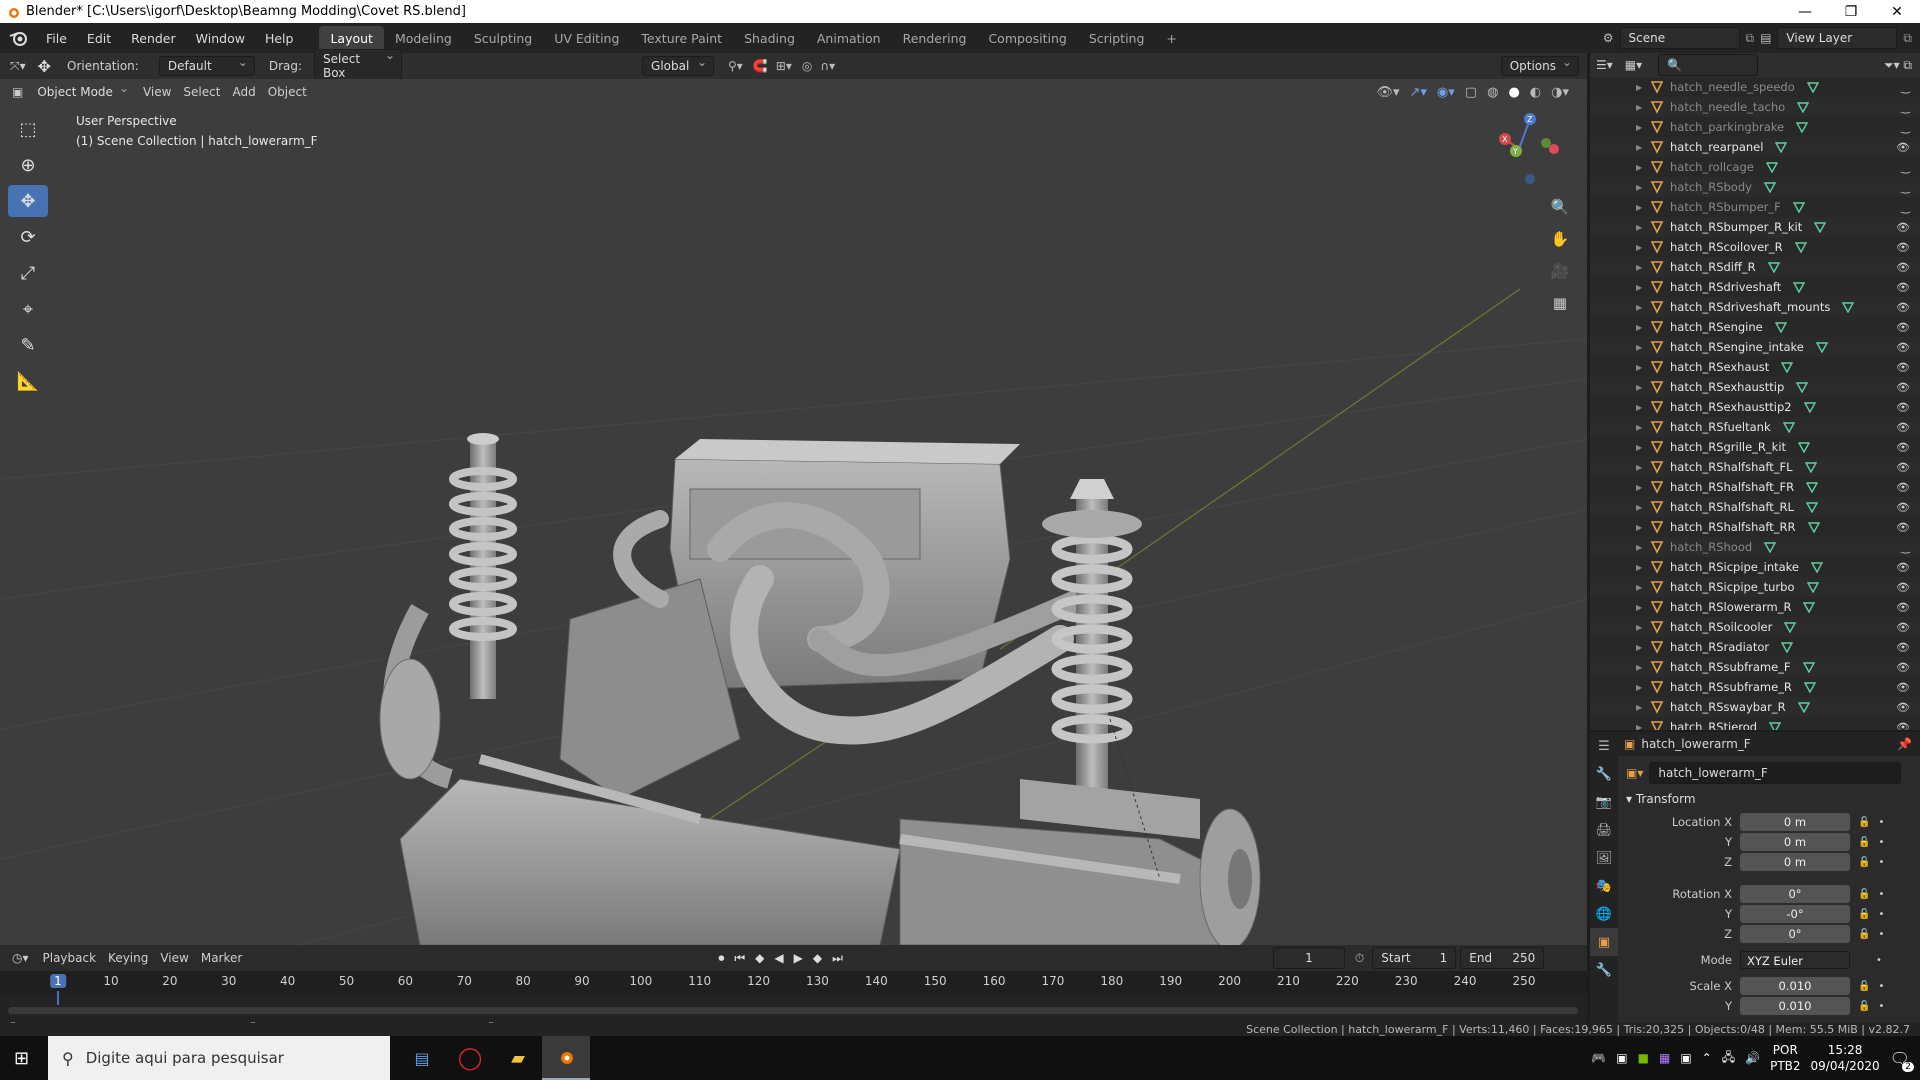  What do you see at coordinates (1904, 744) in the screenshot?
I see `pin-icon: 📌` at bounding box center [1904, 744].